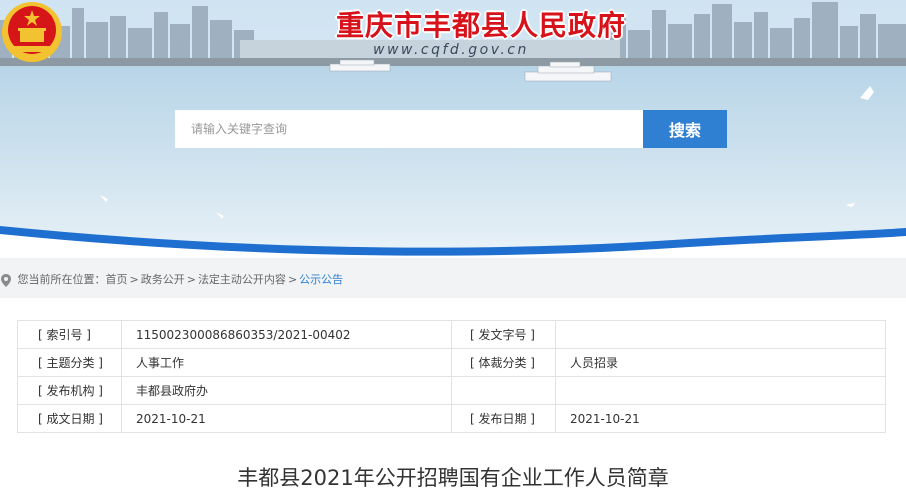  Describe the element at coordinates (481, 25) in the screenshot. I see `site-title: 重庆市丰都县人民政府` at that location.